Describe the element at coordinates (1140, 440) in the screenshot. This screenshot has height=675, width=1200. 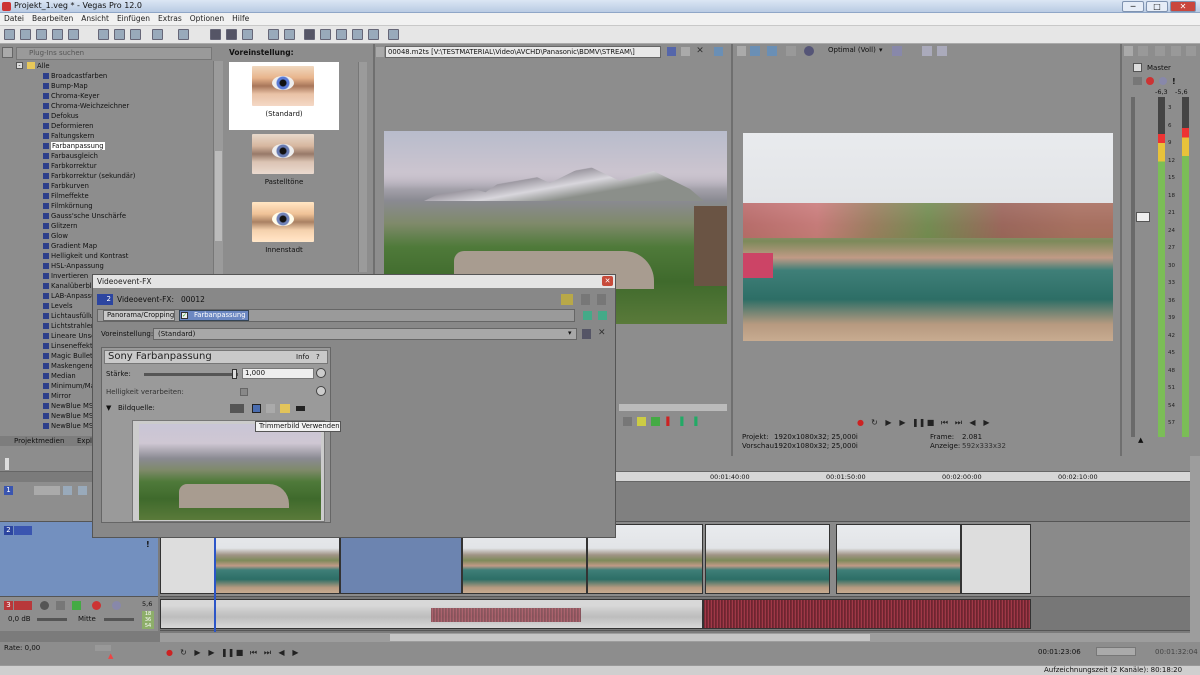
I see `master-lock-icon-bottom: ▲` at that location.